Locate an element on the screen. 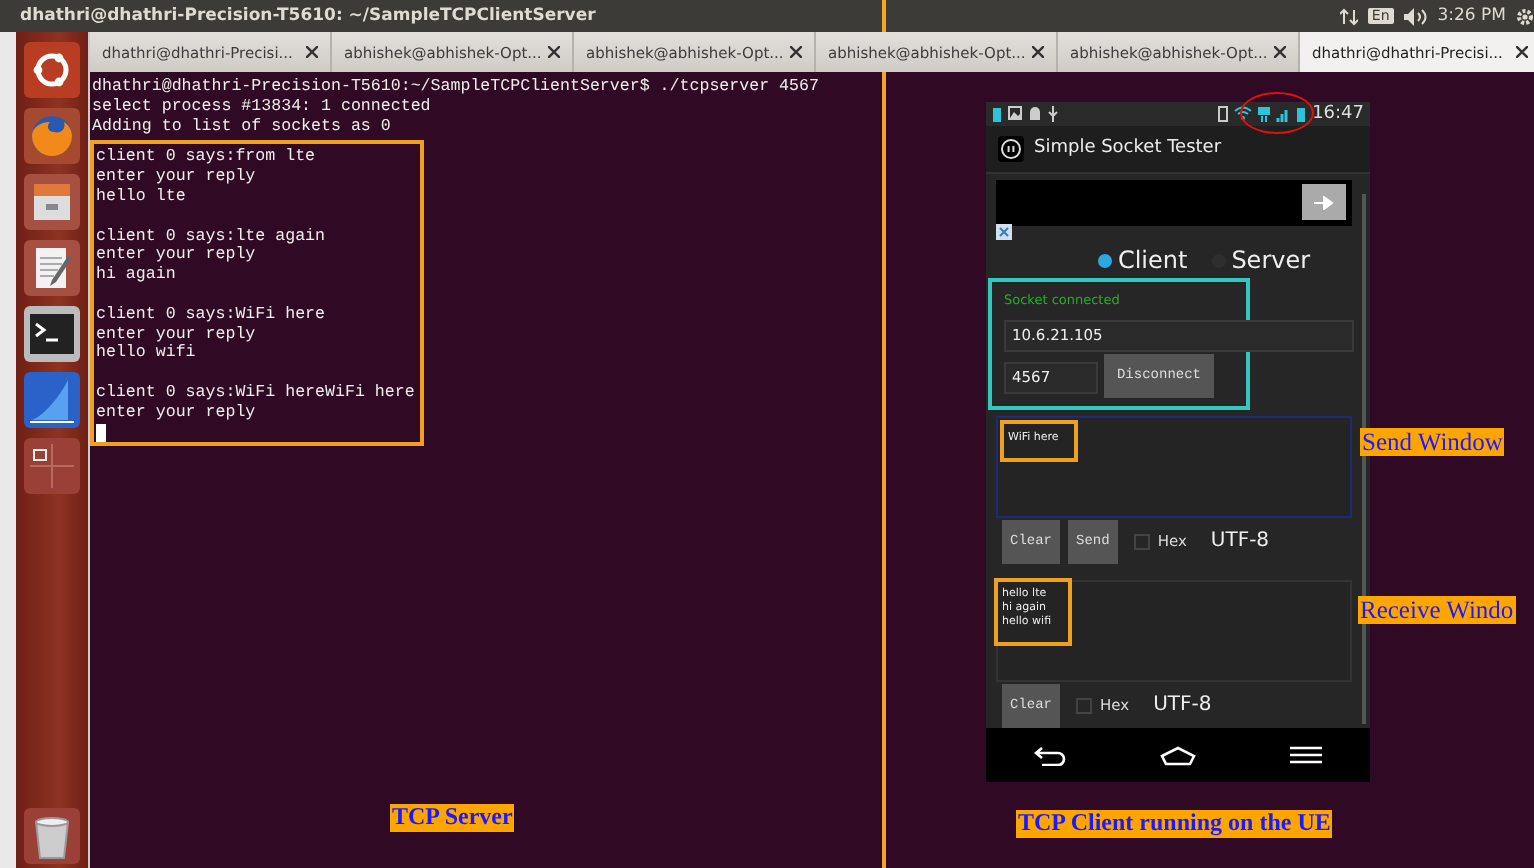  volume-icon is located at coordinates (1415, 16).